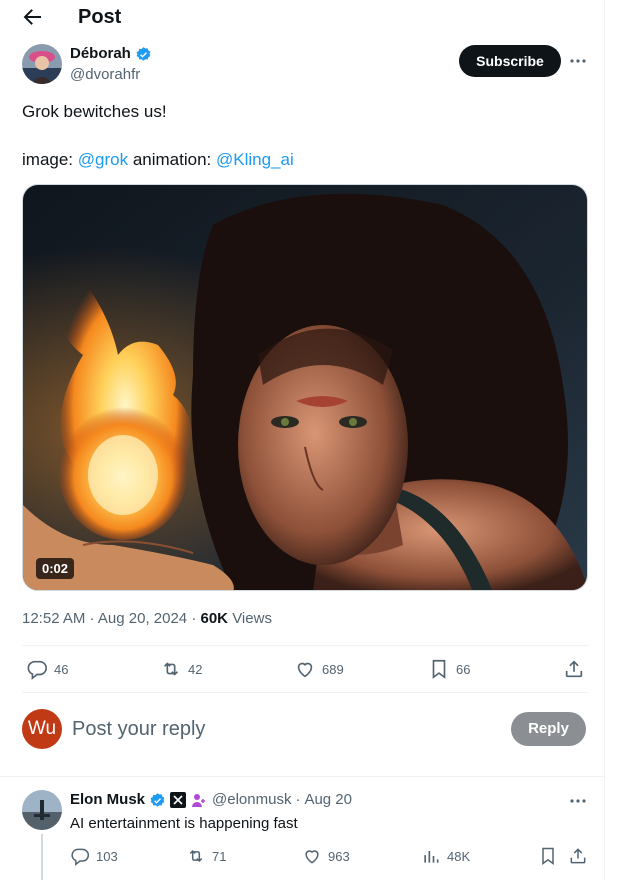  What do you see at coordinates (103, 159) in the screenshot?
I see `mention-grok: @grok` at bounding box center [103, 159].